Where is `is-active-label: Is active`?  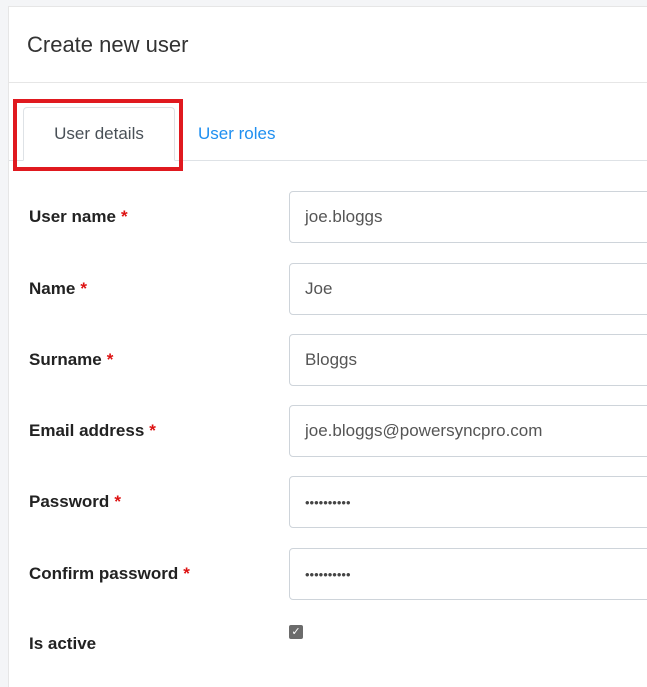
is-active-label: Is active is located at coordinates (62, 644).